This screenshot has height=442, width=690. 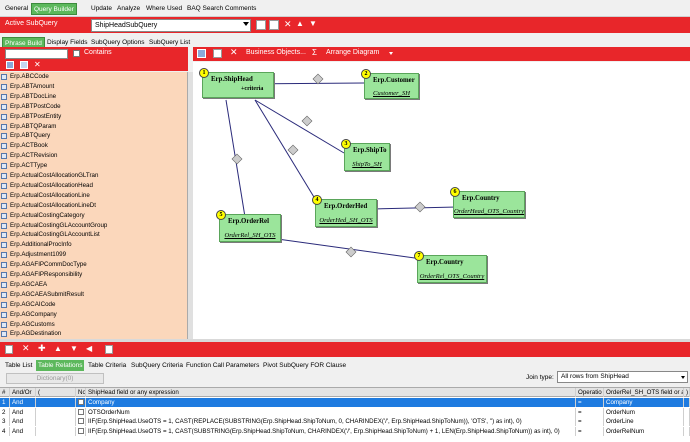 What do you see at coordinates (93, 87) in the screenshot?
I see `table-list-item: Erp.ABTAmount` at bounding box center [93, 87].